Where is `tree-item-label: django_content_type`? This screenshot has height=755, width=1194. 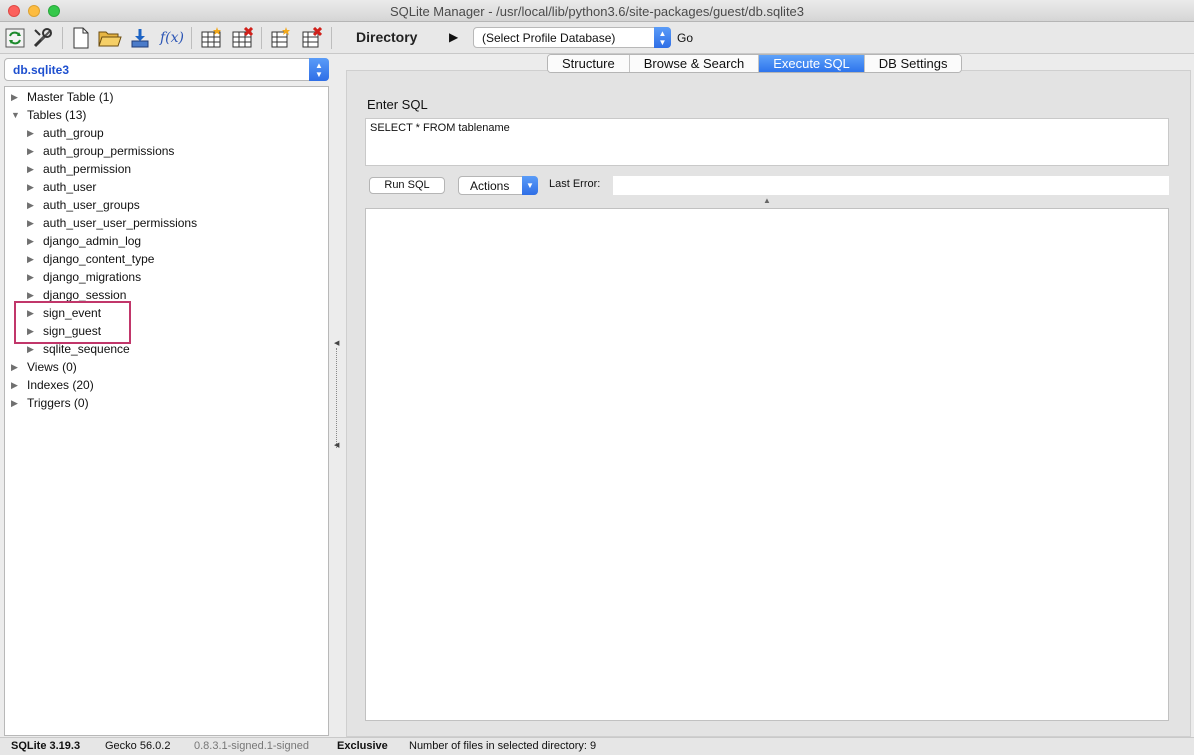
tree-item-label: django_content_type is located at coordinates (99, 259).